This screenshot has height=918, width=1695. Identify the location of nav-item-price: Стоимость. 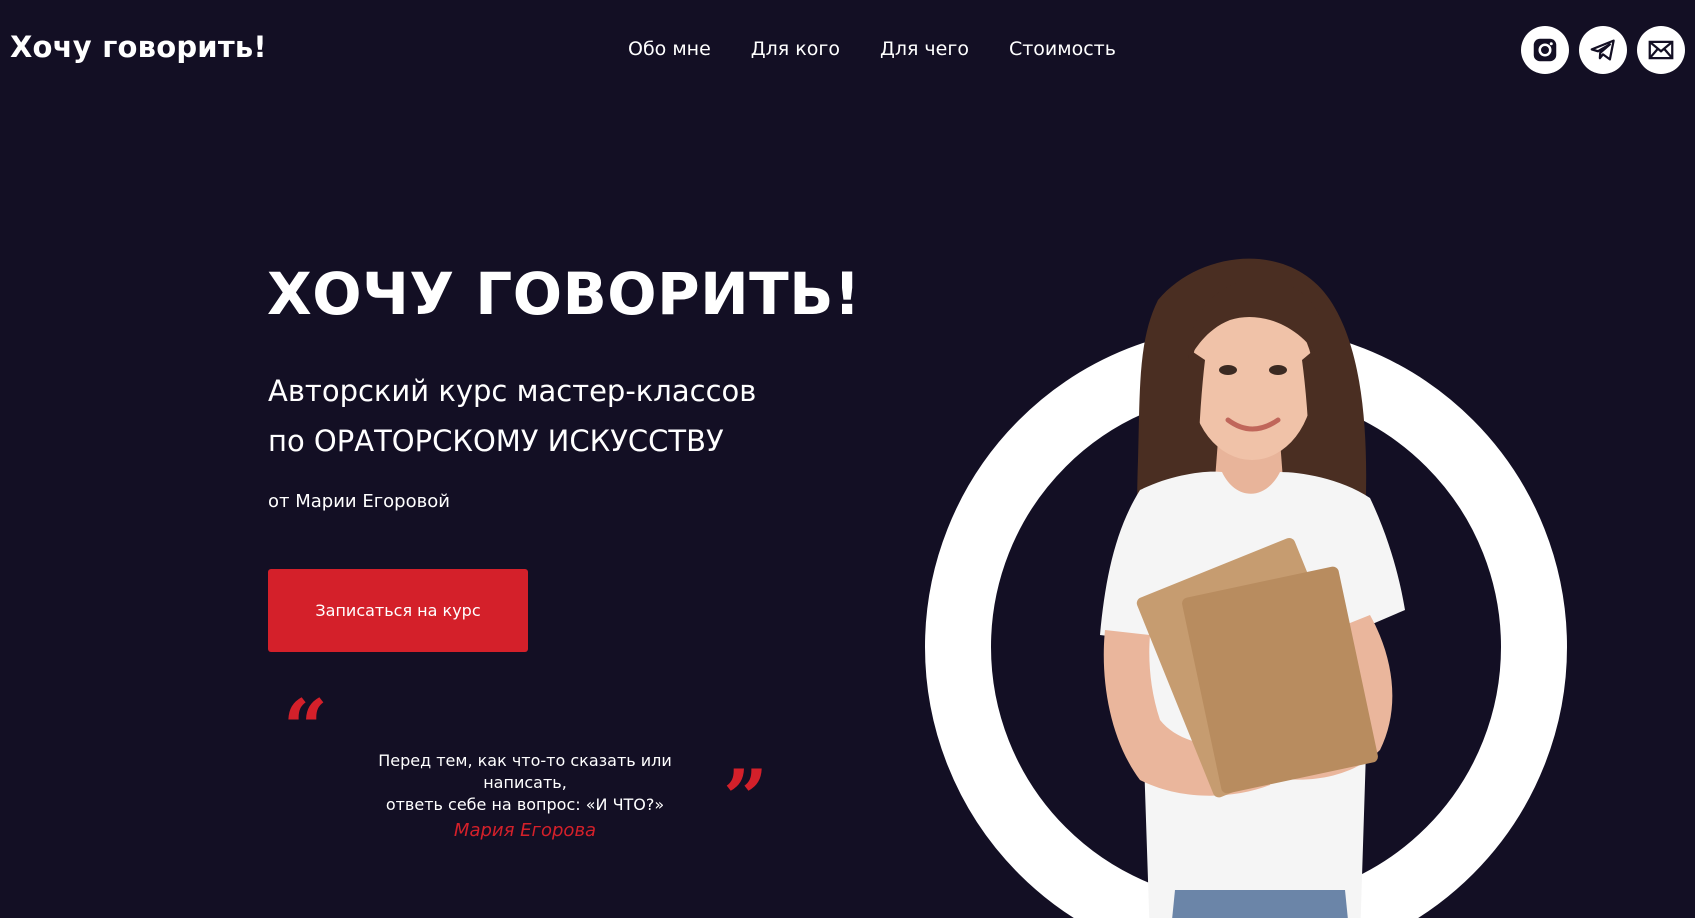
(1062, 49).